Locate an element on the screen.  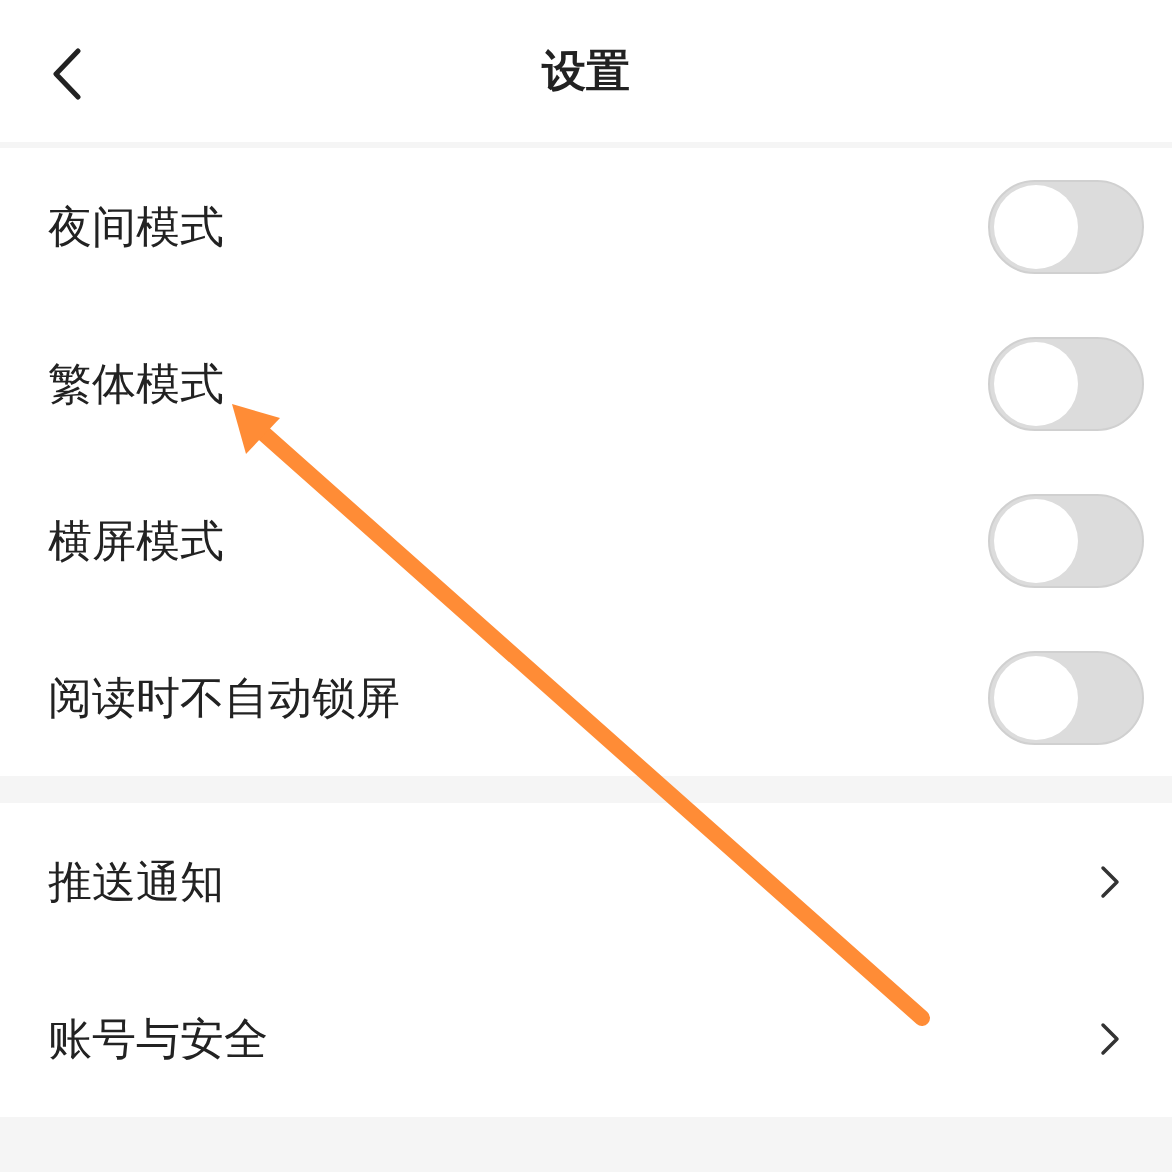
setting-label: 推送通知 is located at coordinates (136, 881).